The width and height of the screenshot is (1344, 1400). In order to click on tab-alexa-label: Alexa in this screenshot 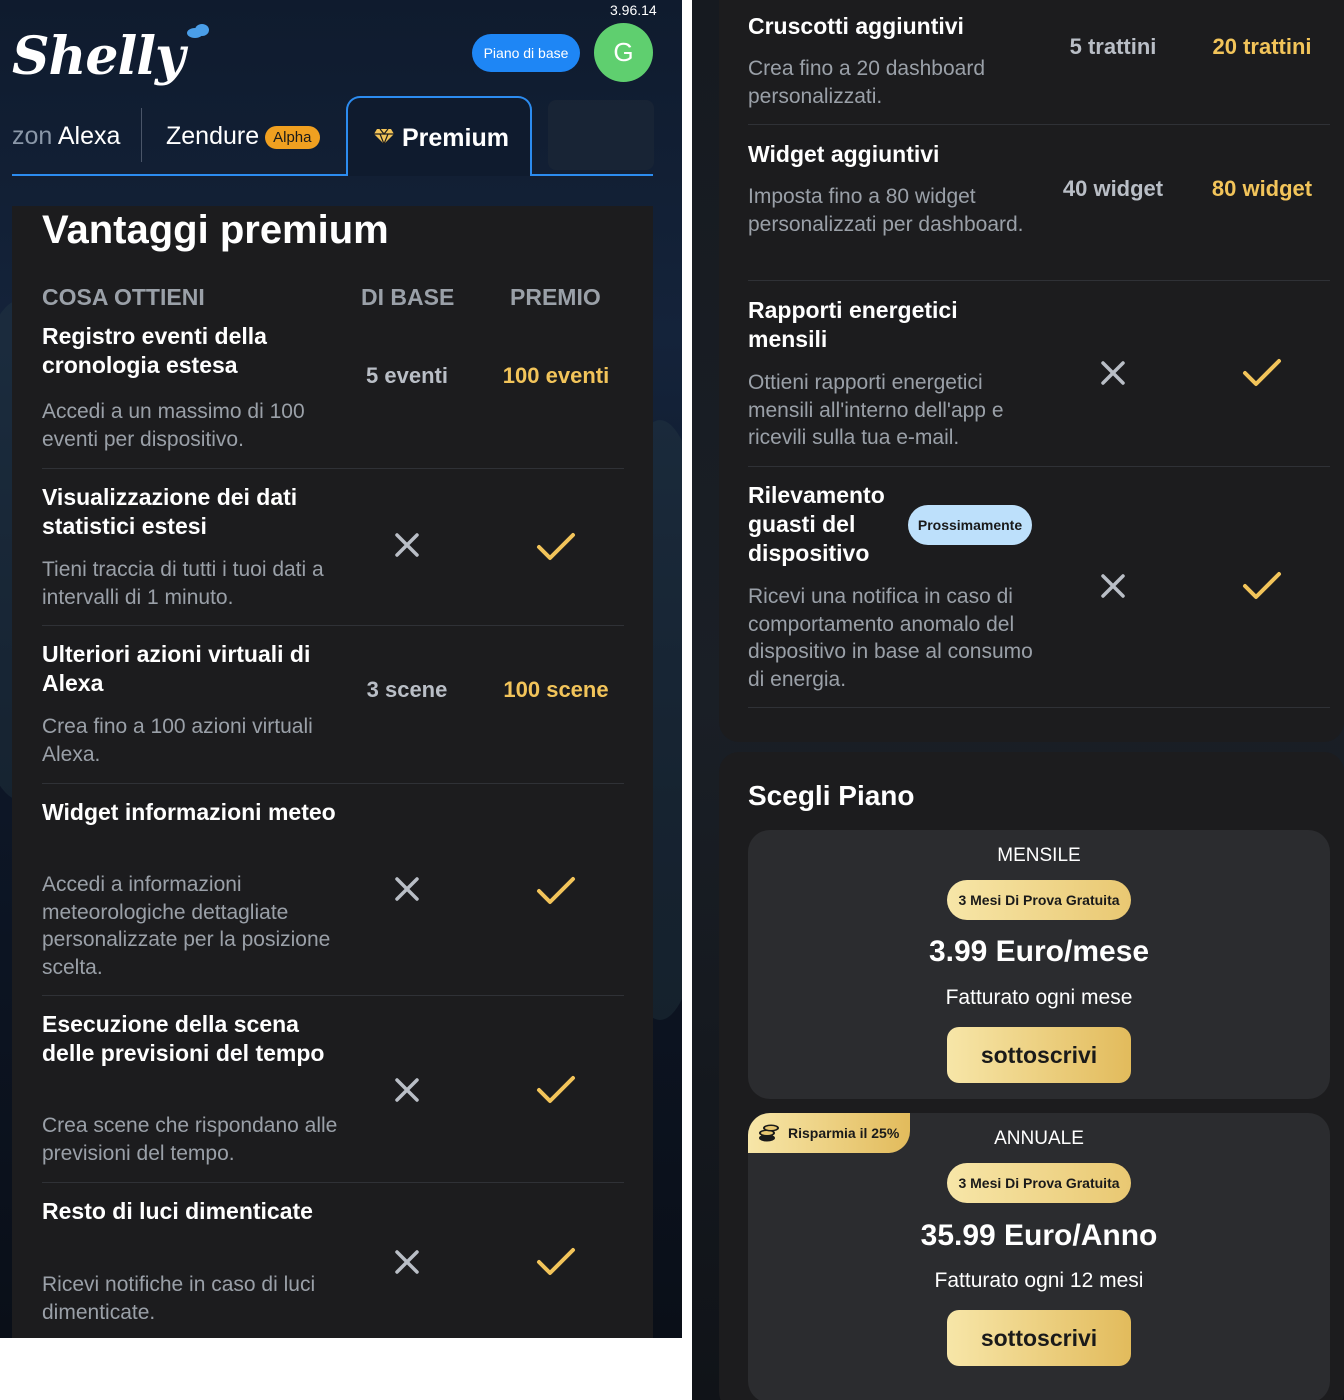, I will do `click(86, 136)`.